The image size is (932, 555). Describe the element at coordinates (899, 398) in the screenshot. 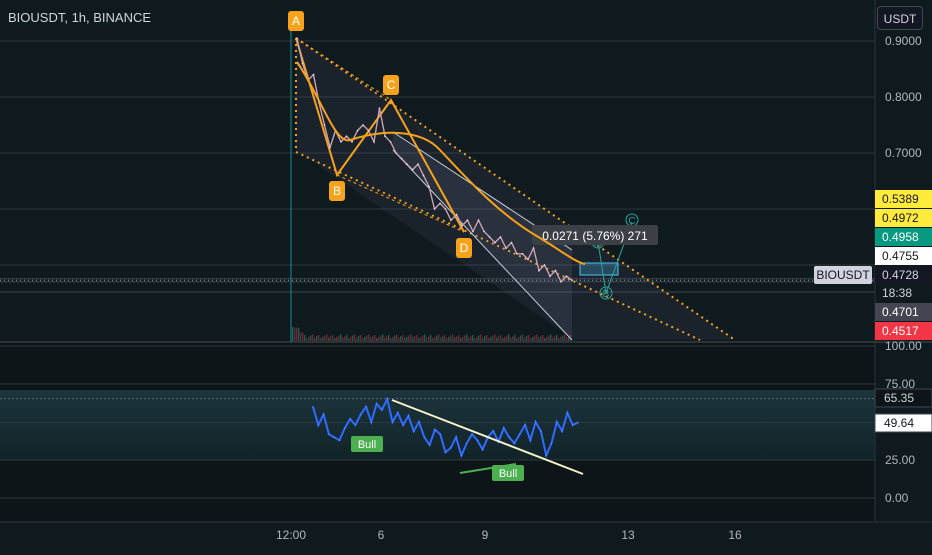

I see `rsi-value-label: 65.35` at that location.